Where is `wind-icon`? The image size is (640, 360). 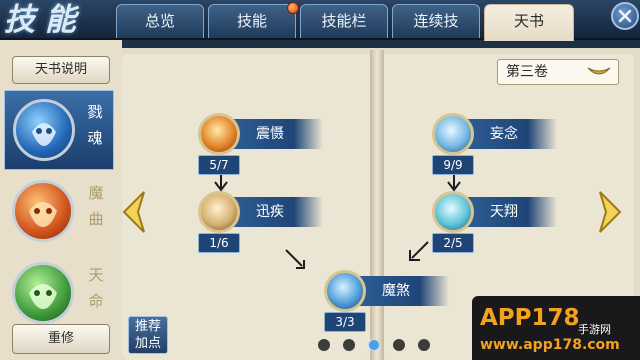
wind-icon is located at coordinates (219, 212).